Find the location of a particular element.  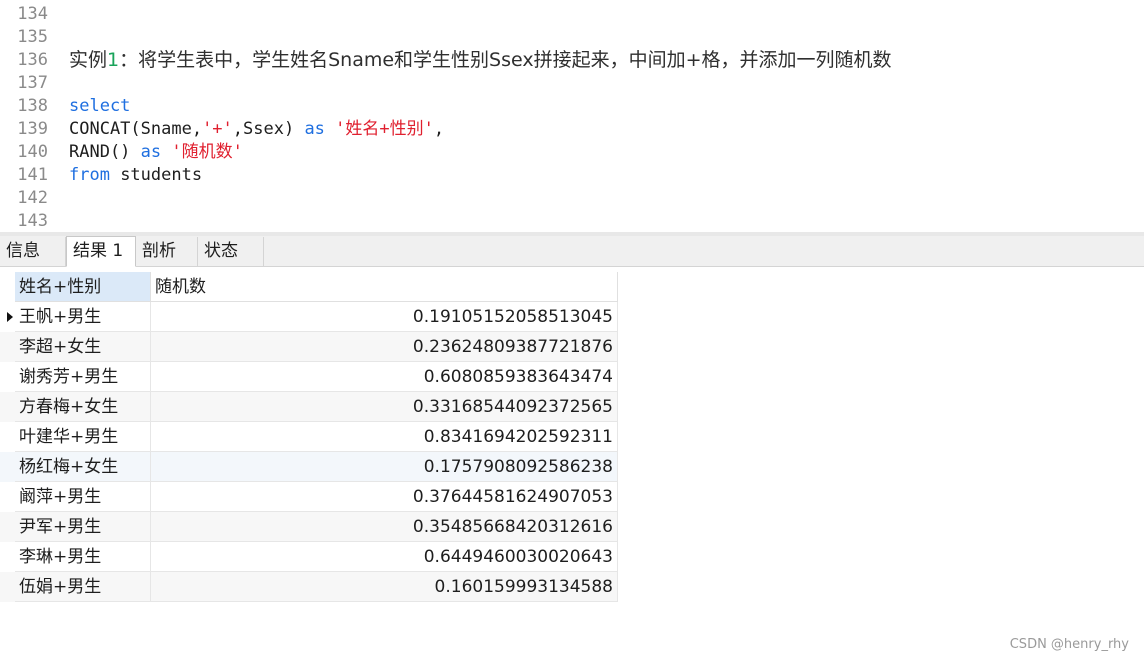

alias-name-gender: '姓名+性别' is located at coordinates (384, 129).